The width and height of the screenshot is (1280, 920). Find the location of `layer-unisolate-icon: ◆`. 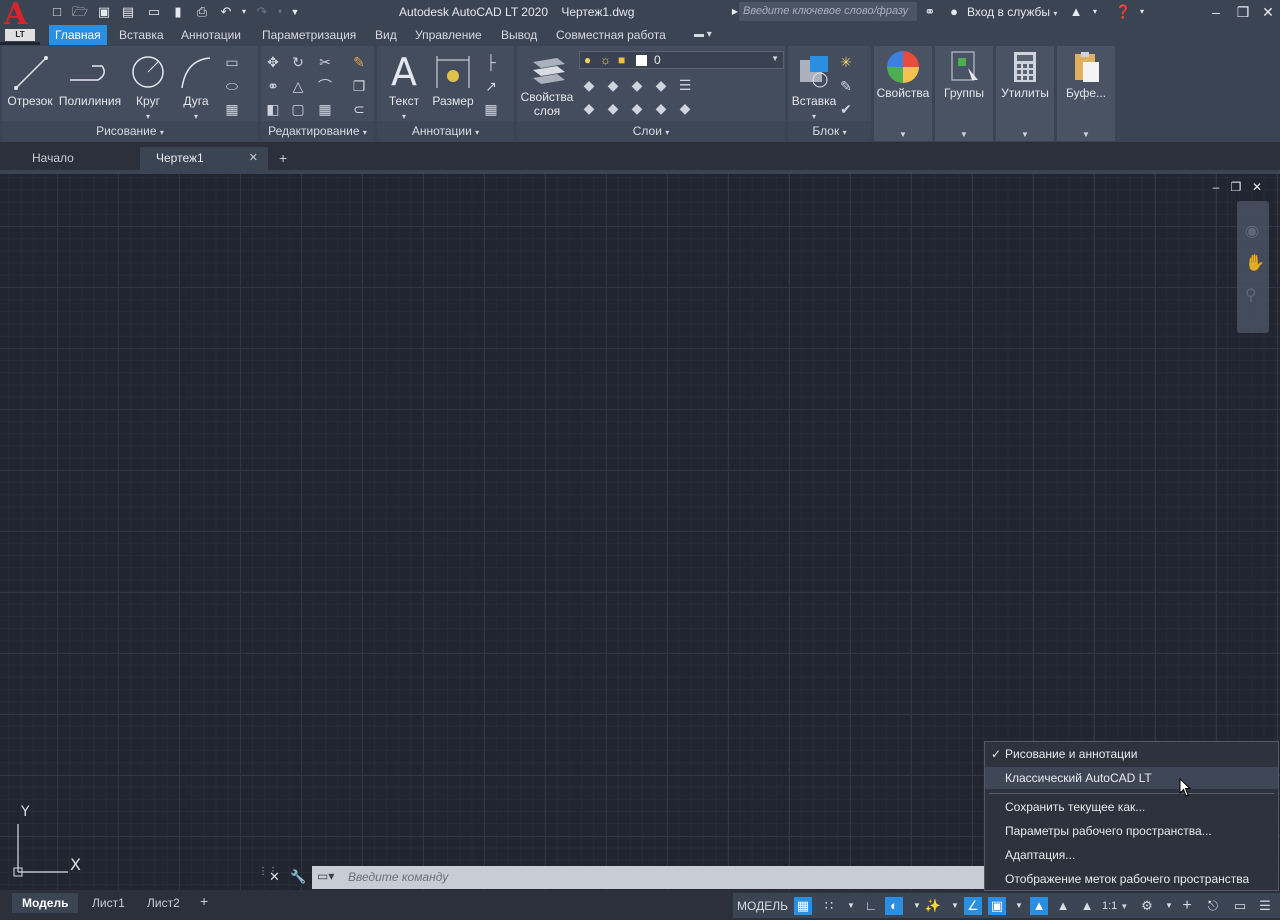

layer-unisolate-icon: ◆ is located at coordinates (613, 108).